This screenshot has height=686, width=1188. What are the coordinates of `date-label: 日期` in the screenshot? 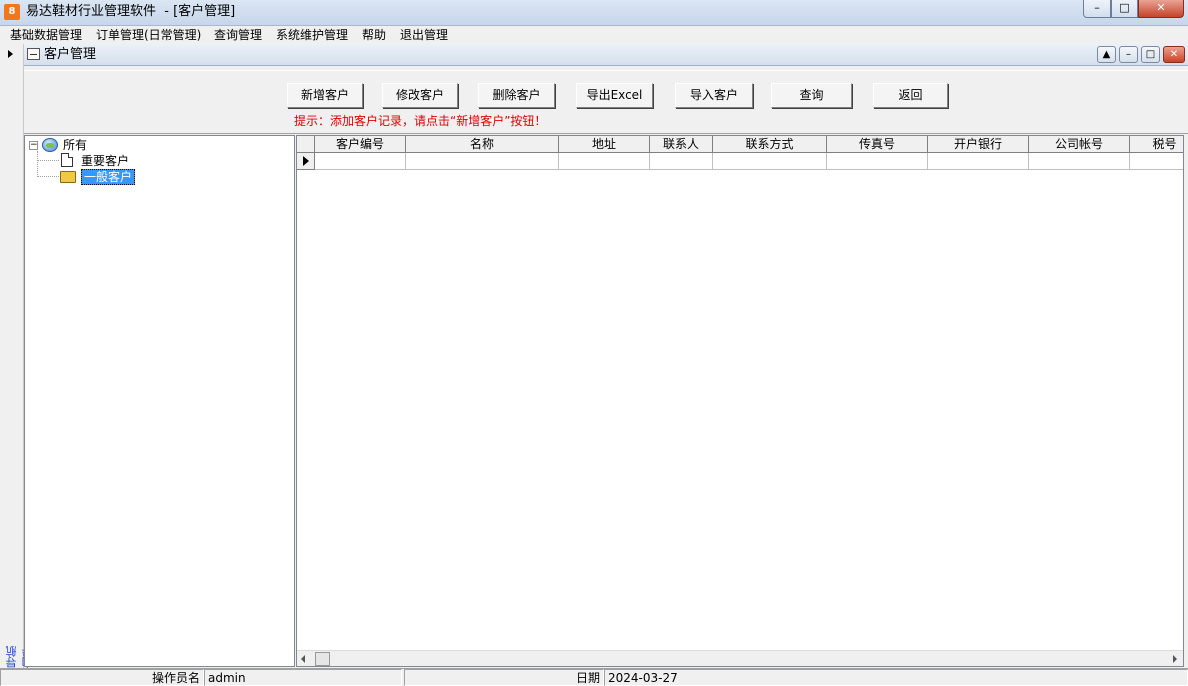 It's located at (504, 677).